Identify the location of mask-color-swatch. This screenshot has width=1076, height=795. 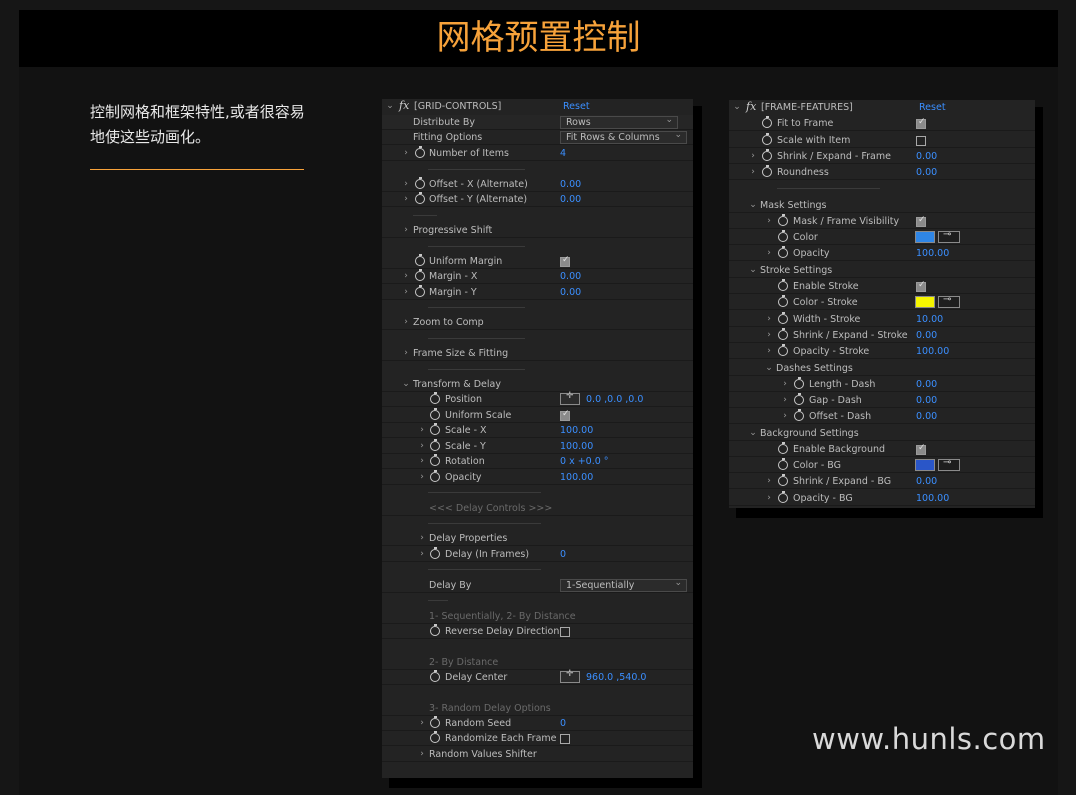
(925, 237).